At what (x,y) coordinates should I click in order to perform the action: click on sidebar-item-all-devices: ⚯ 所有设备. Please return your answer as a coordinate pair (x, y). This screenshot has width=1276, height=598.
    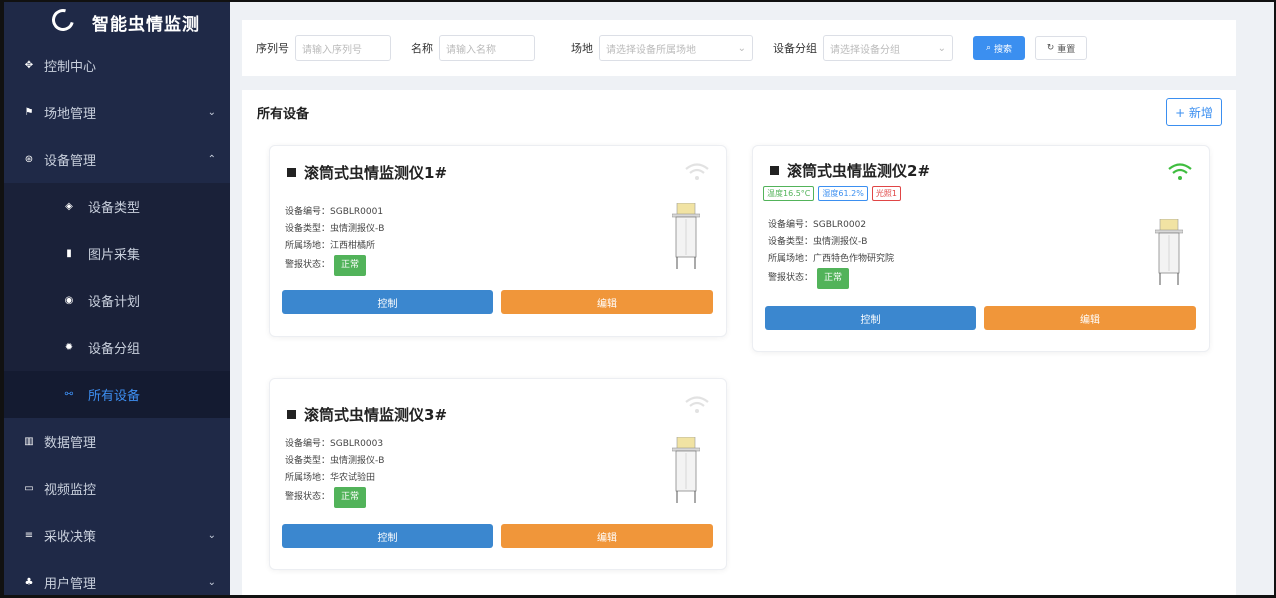
    Looking at the image, I should click on (117, 394).